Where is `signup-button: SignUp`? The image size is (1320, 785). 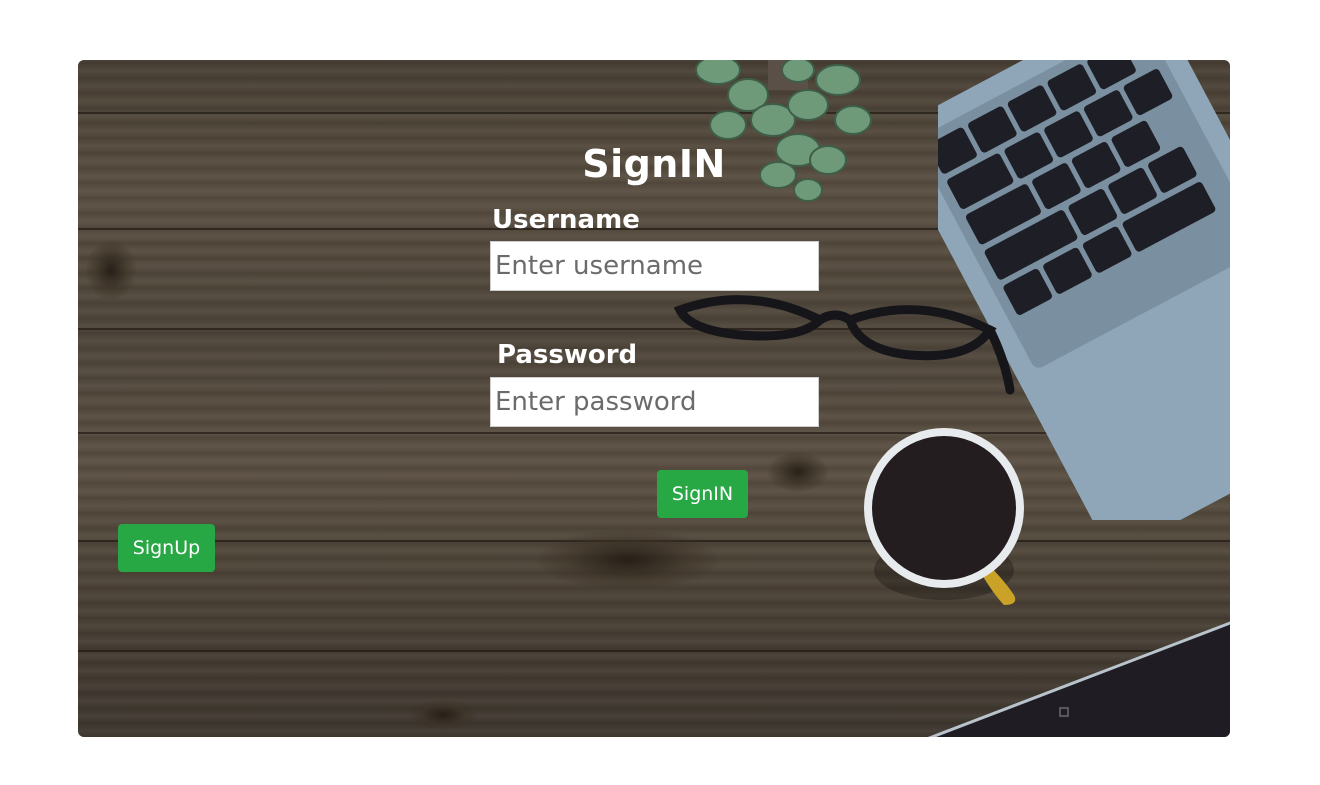
signup-button: SignUp is located at coordinates (166, 548).